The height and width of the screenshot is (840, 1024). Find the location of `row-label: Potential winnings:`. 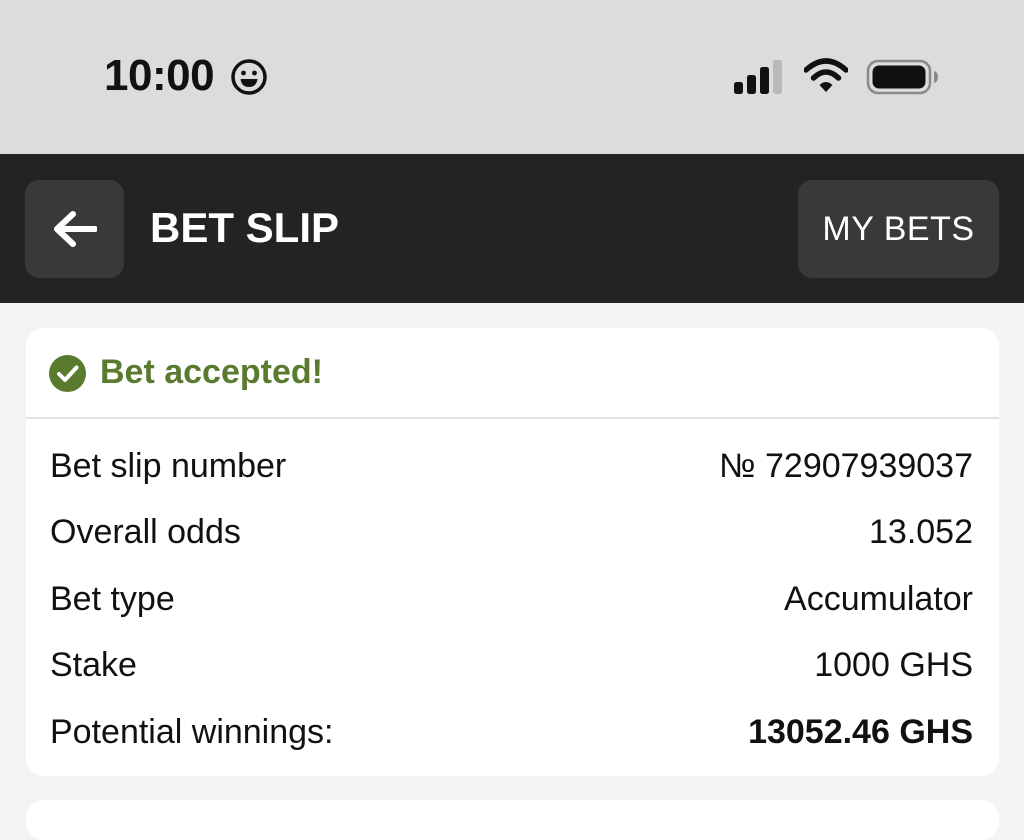

row-label: Potential winnings: is located at coordinates (192, 732).